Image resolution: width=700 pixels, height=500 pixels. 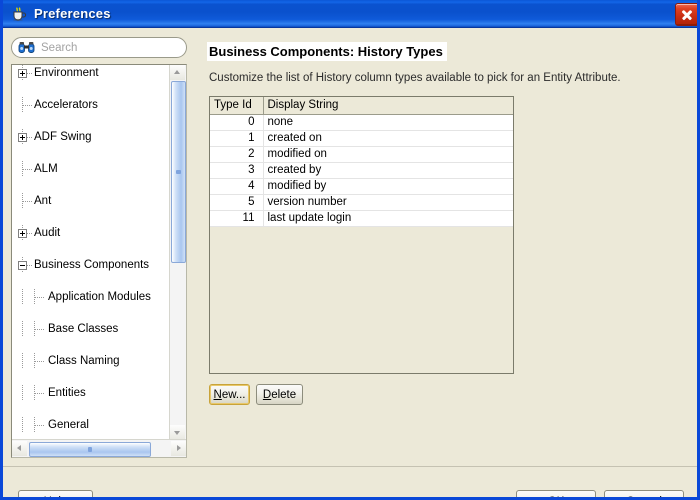 I want to click on java-coffee-cup-icon, so click(x=19, y=14).